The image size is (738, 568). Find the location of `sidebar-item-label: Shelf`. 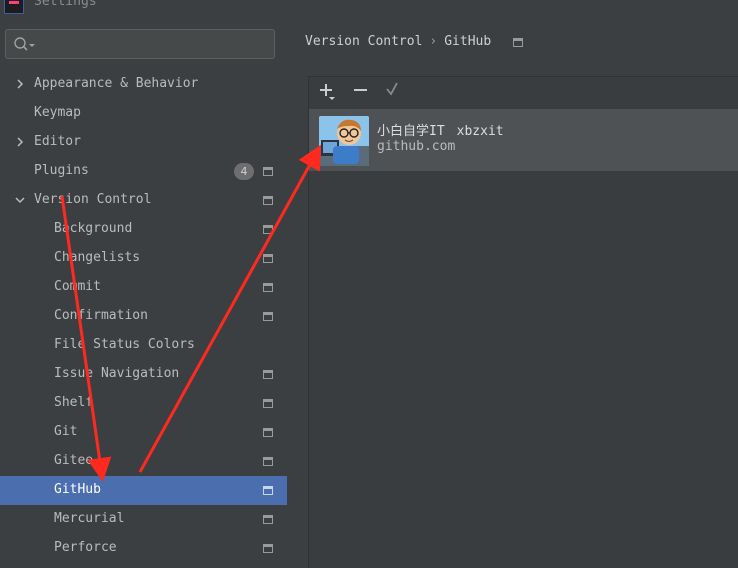

sidebar-item-label: Shelf is located at coordinates (74, 402).